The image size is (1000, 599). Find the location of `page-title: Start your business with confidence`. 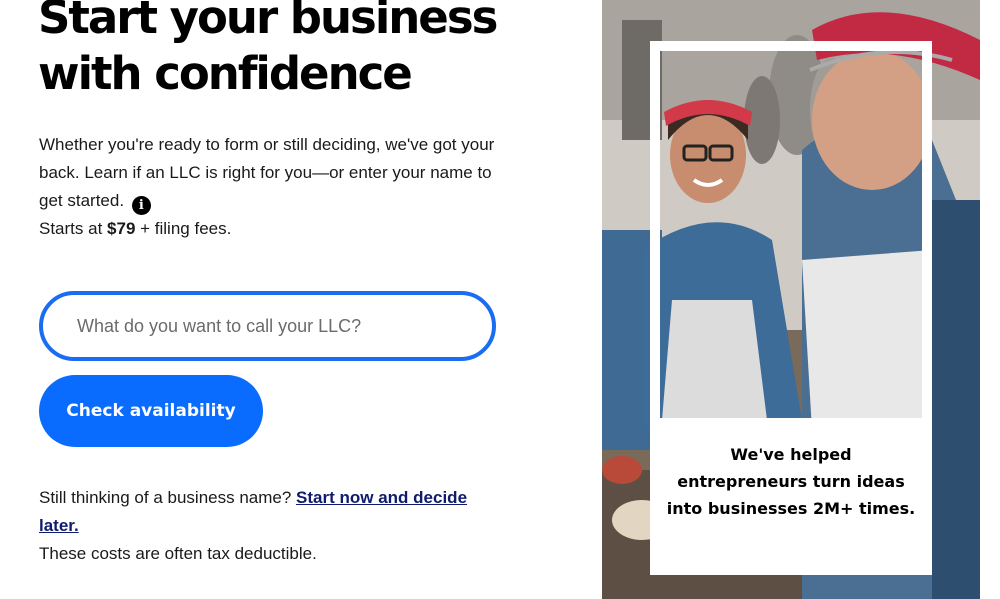

page-title: Start your business with confidence is located at coordinates (298, 51).